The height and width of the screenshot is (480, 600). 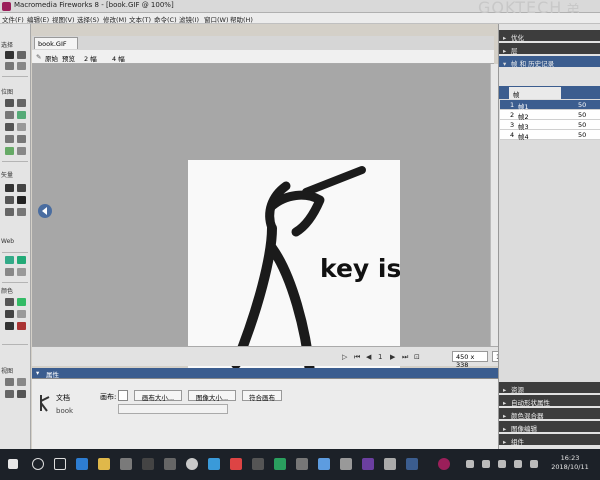 I want to click on slice-tool-icon, so click(x=21, y=260).